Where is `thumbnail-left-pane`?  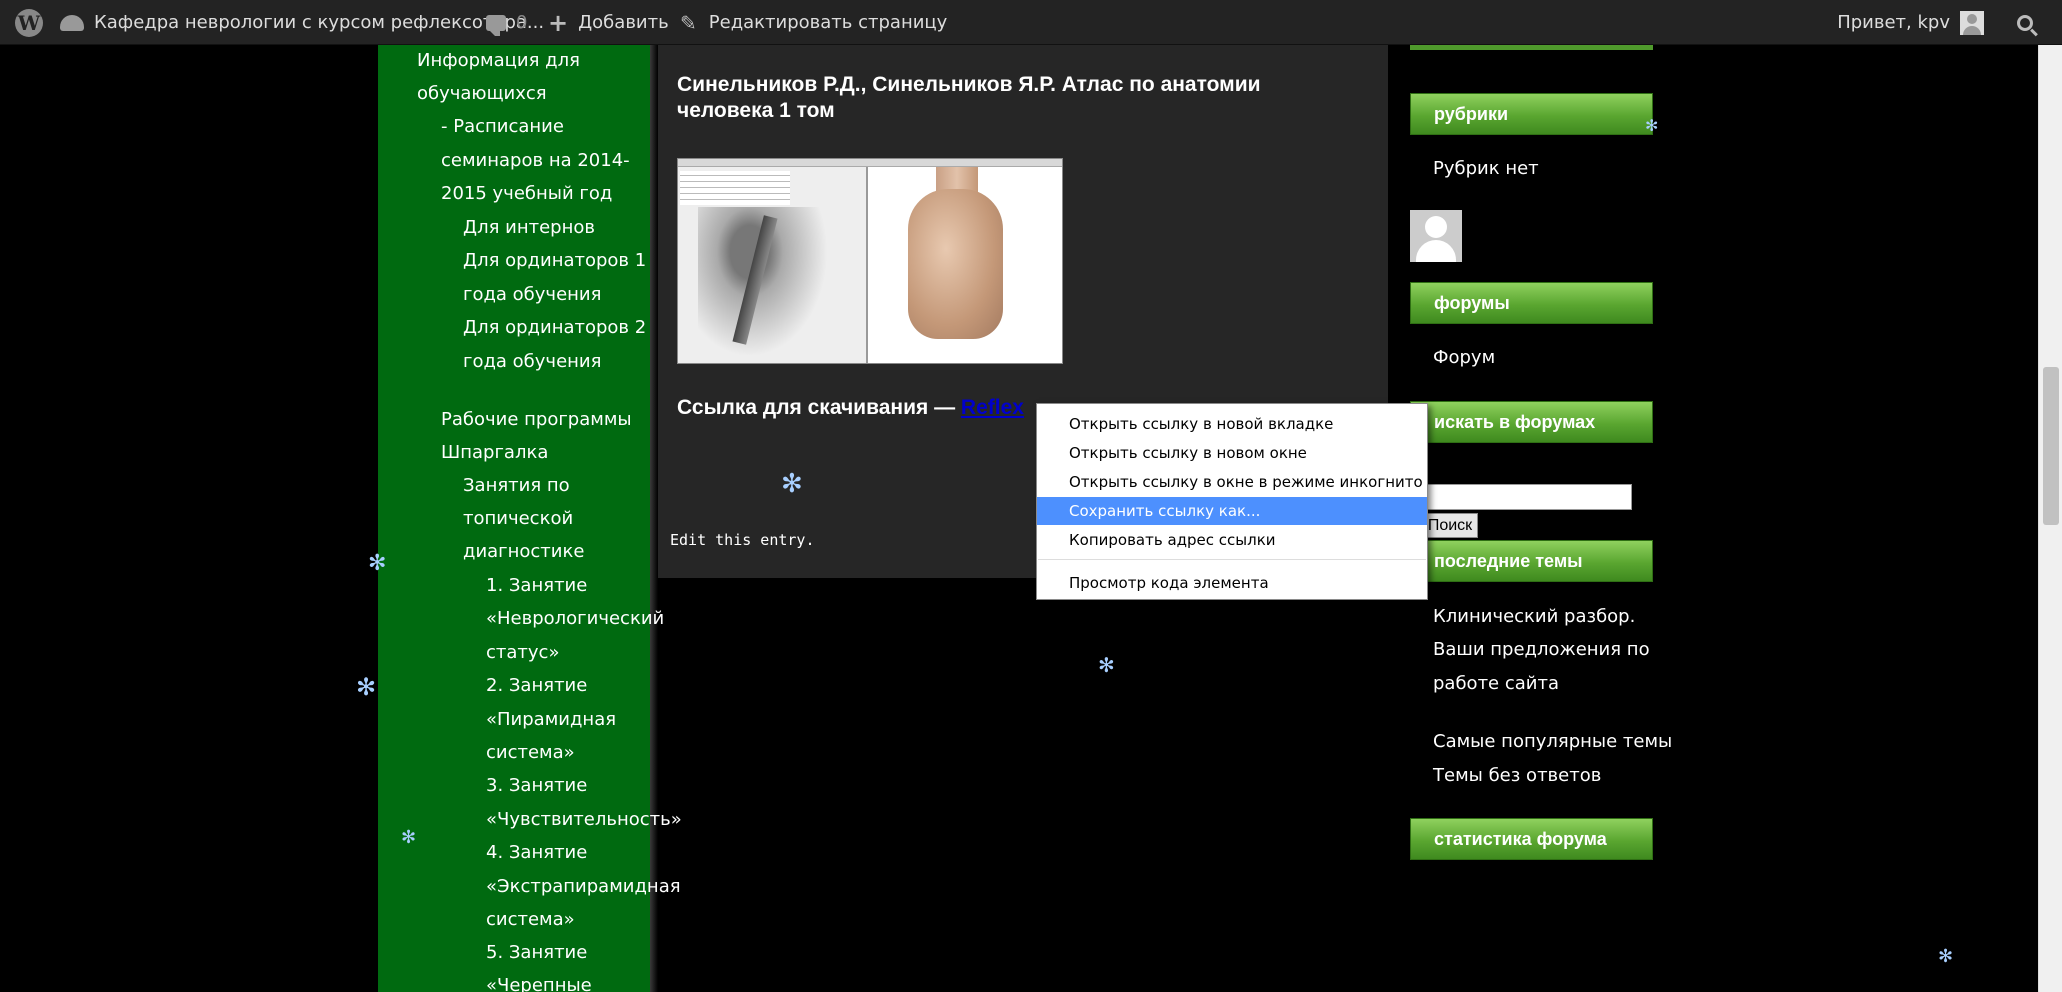 thumbnail-left-pane is located at coordinates (773, 265).